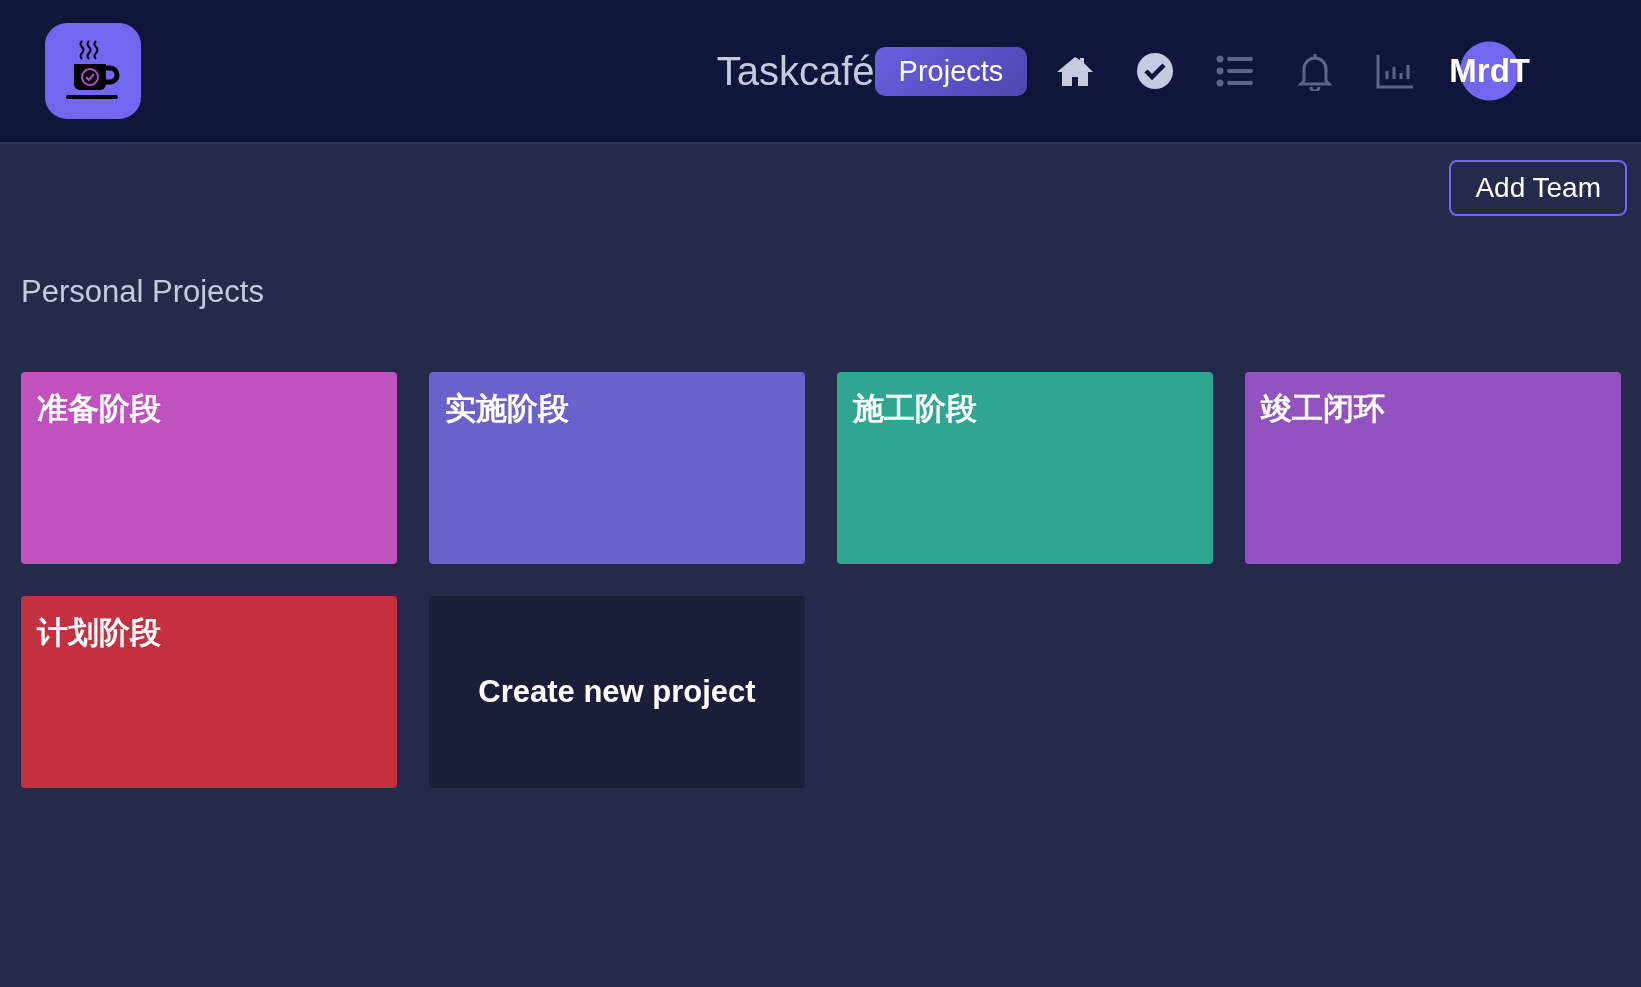  I want to click on project-card: 竣工闭环, so click(1433, 468).